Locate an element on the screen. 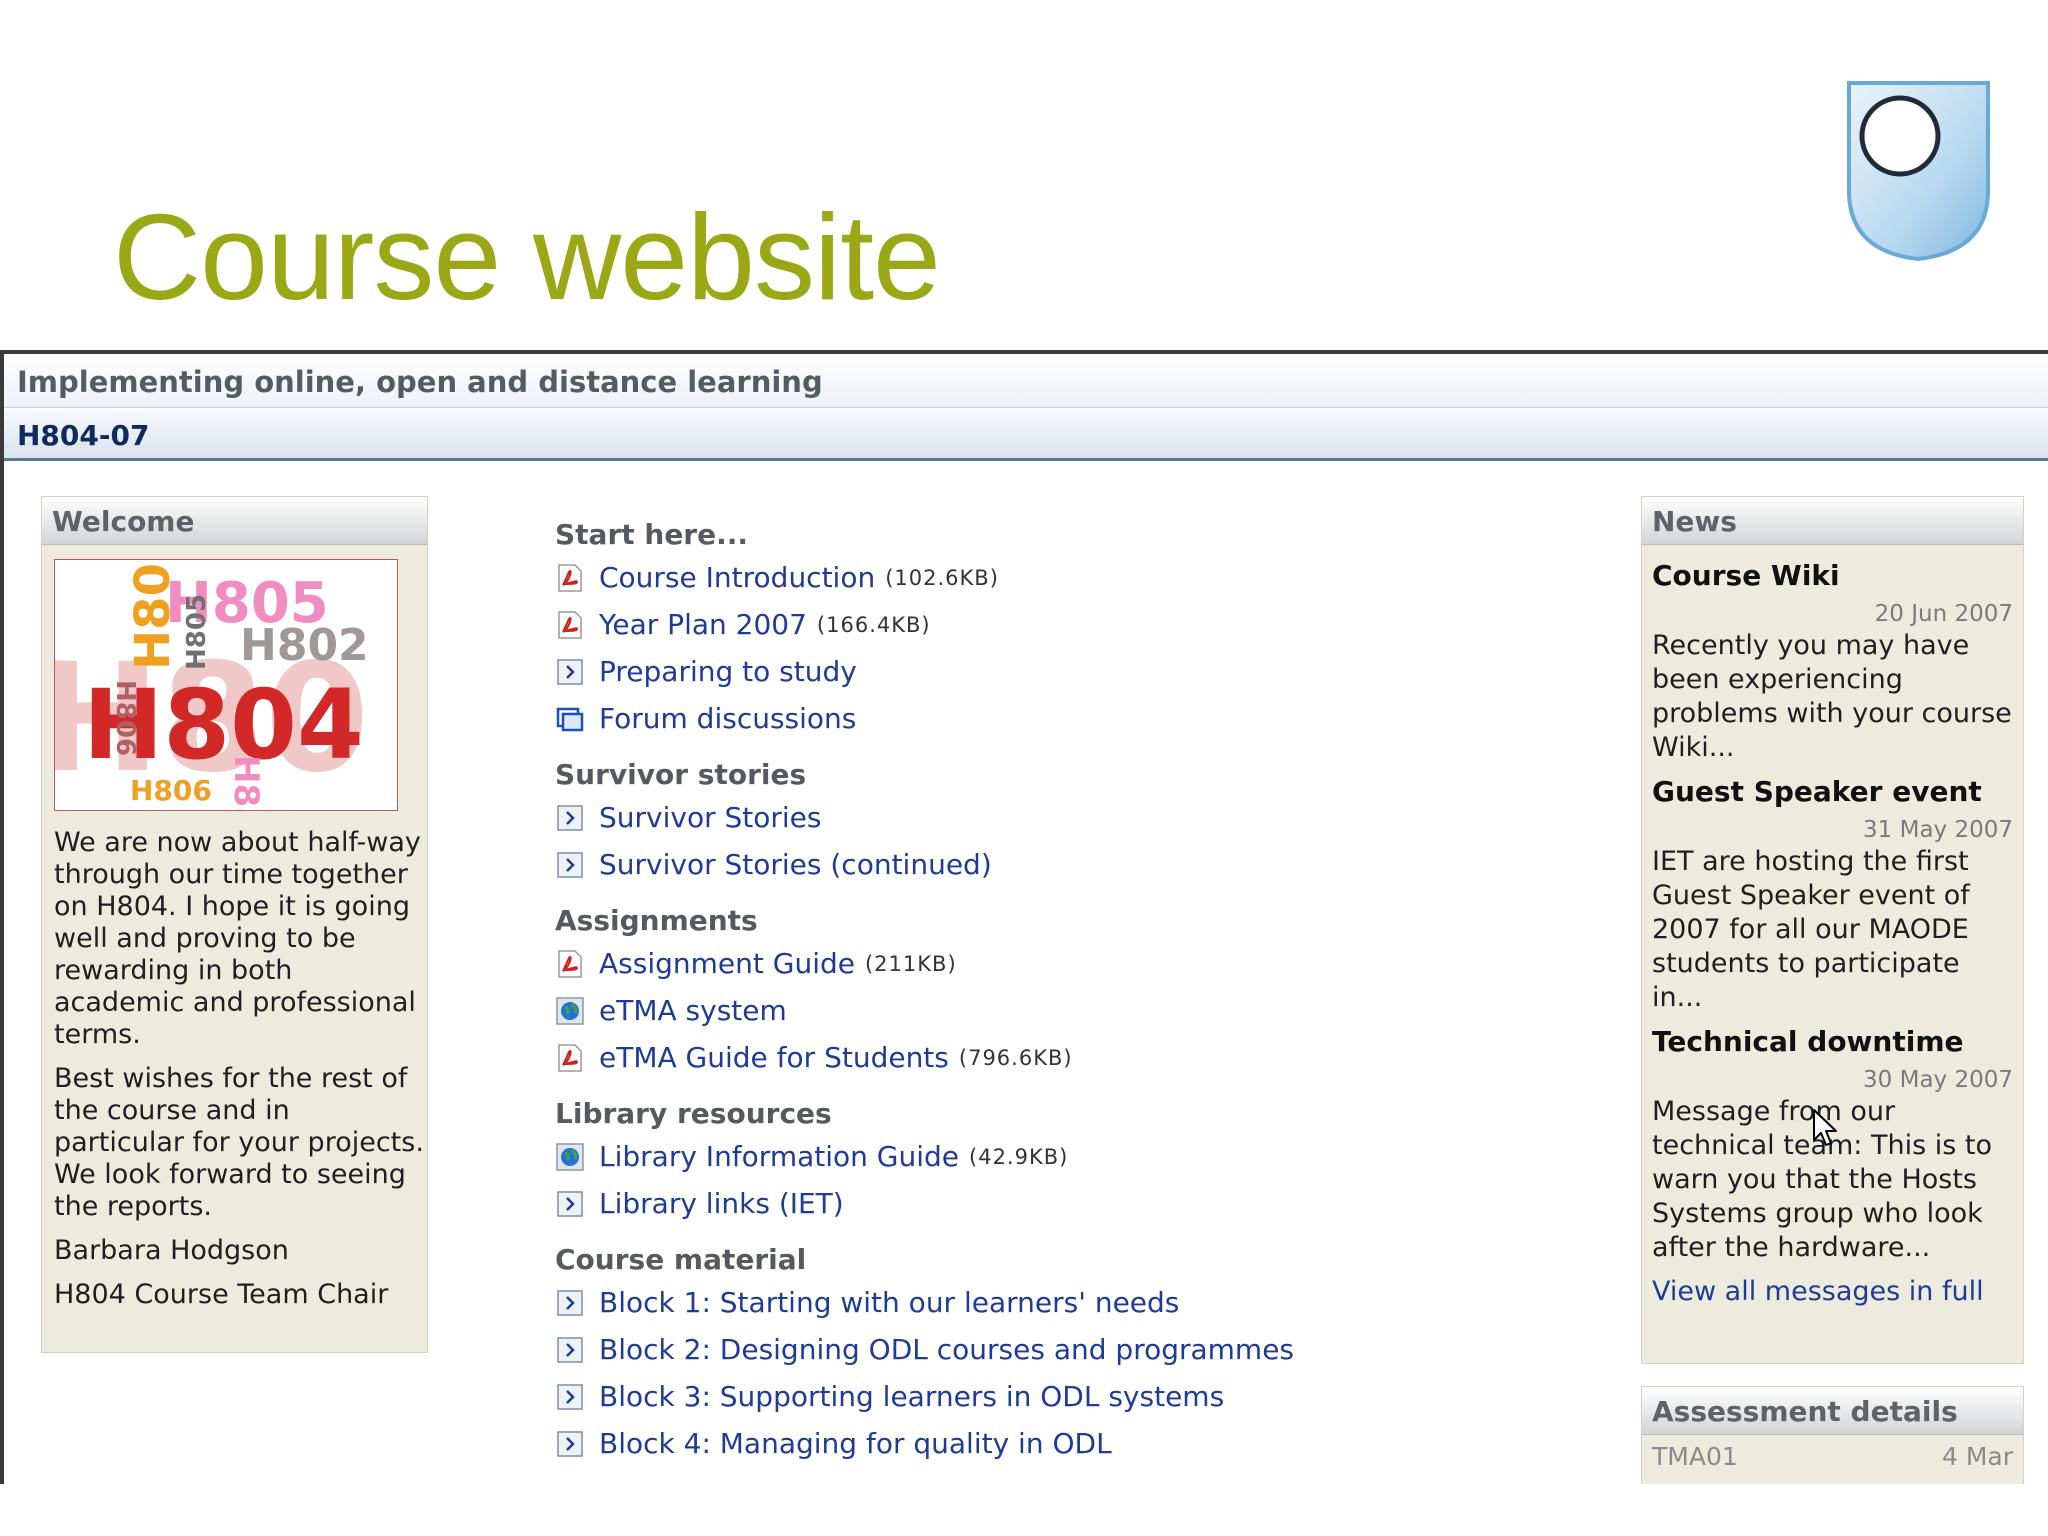  resource-link-label: Course Introduction is located at coordinates (737, 577).